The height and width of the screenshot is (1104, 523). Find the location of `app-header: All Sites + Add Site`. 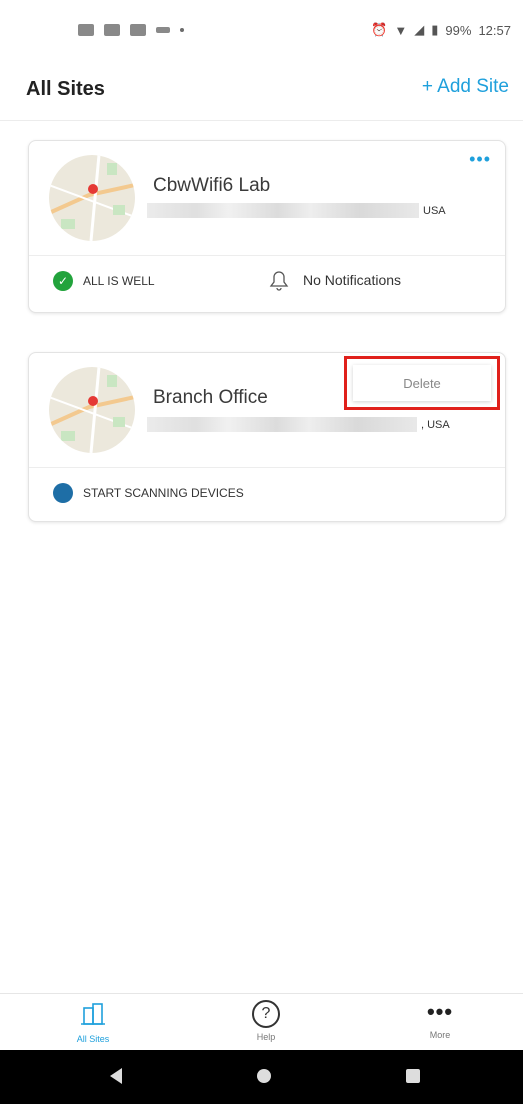

app-header: All Sites + Add Site is located at coordinates (261, 92).